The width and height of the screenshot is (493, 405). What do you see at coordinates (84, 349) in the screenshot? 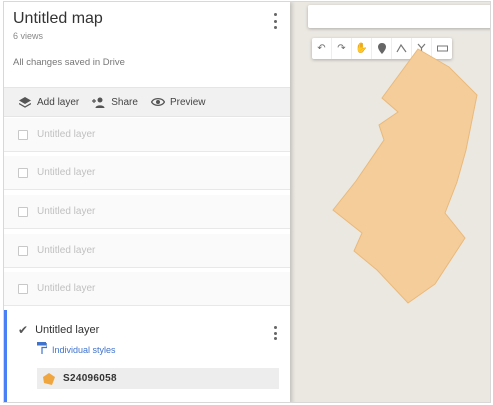
I see `individual-styles-label: Individual styles` at bounding box center [84, 349].